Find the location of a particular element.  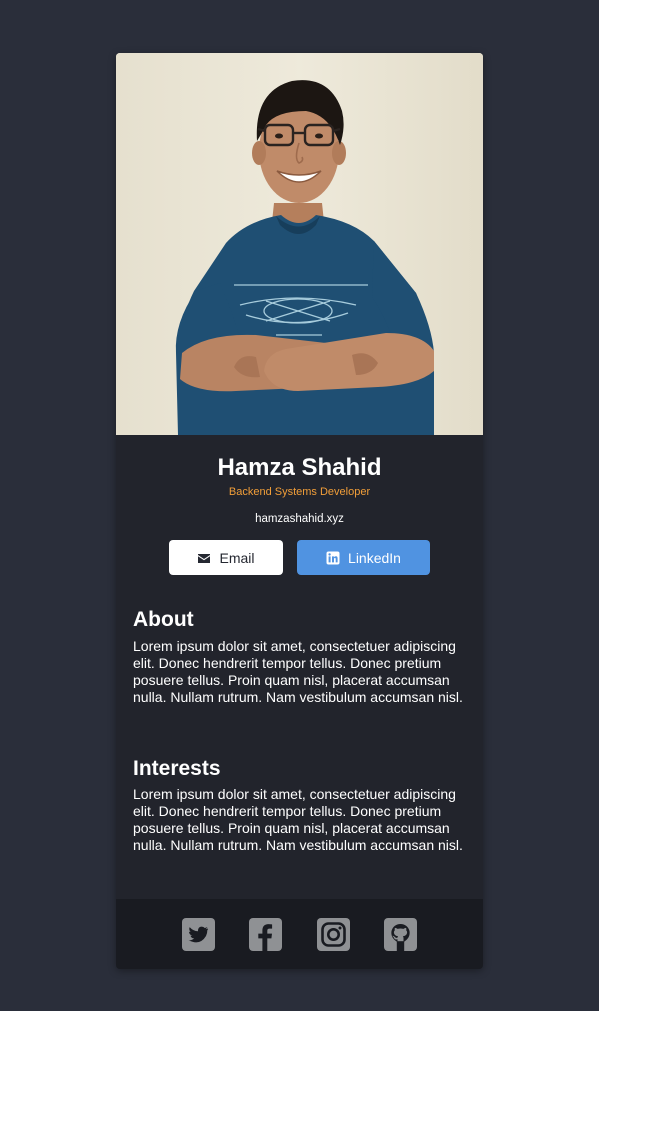

linkedin-icon is located at coordinates (333, 558).